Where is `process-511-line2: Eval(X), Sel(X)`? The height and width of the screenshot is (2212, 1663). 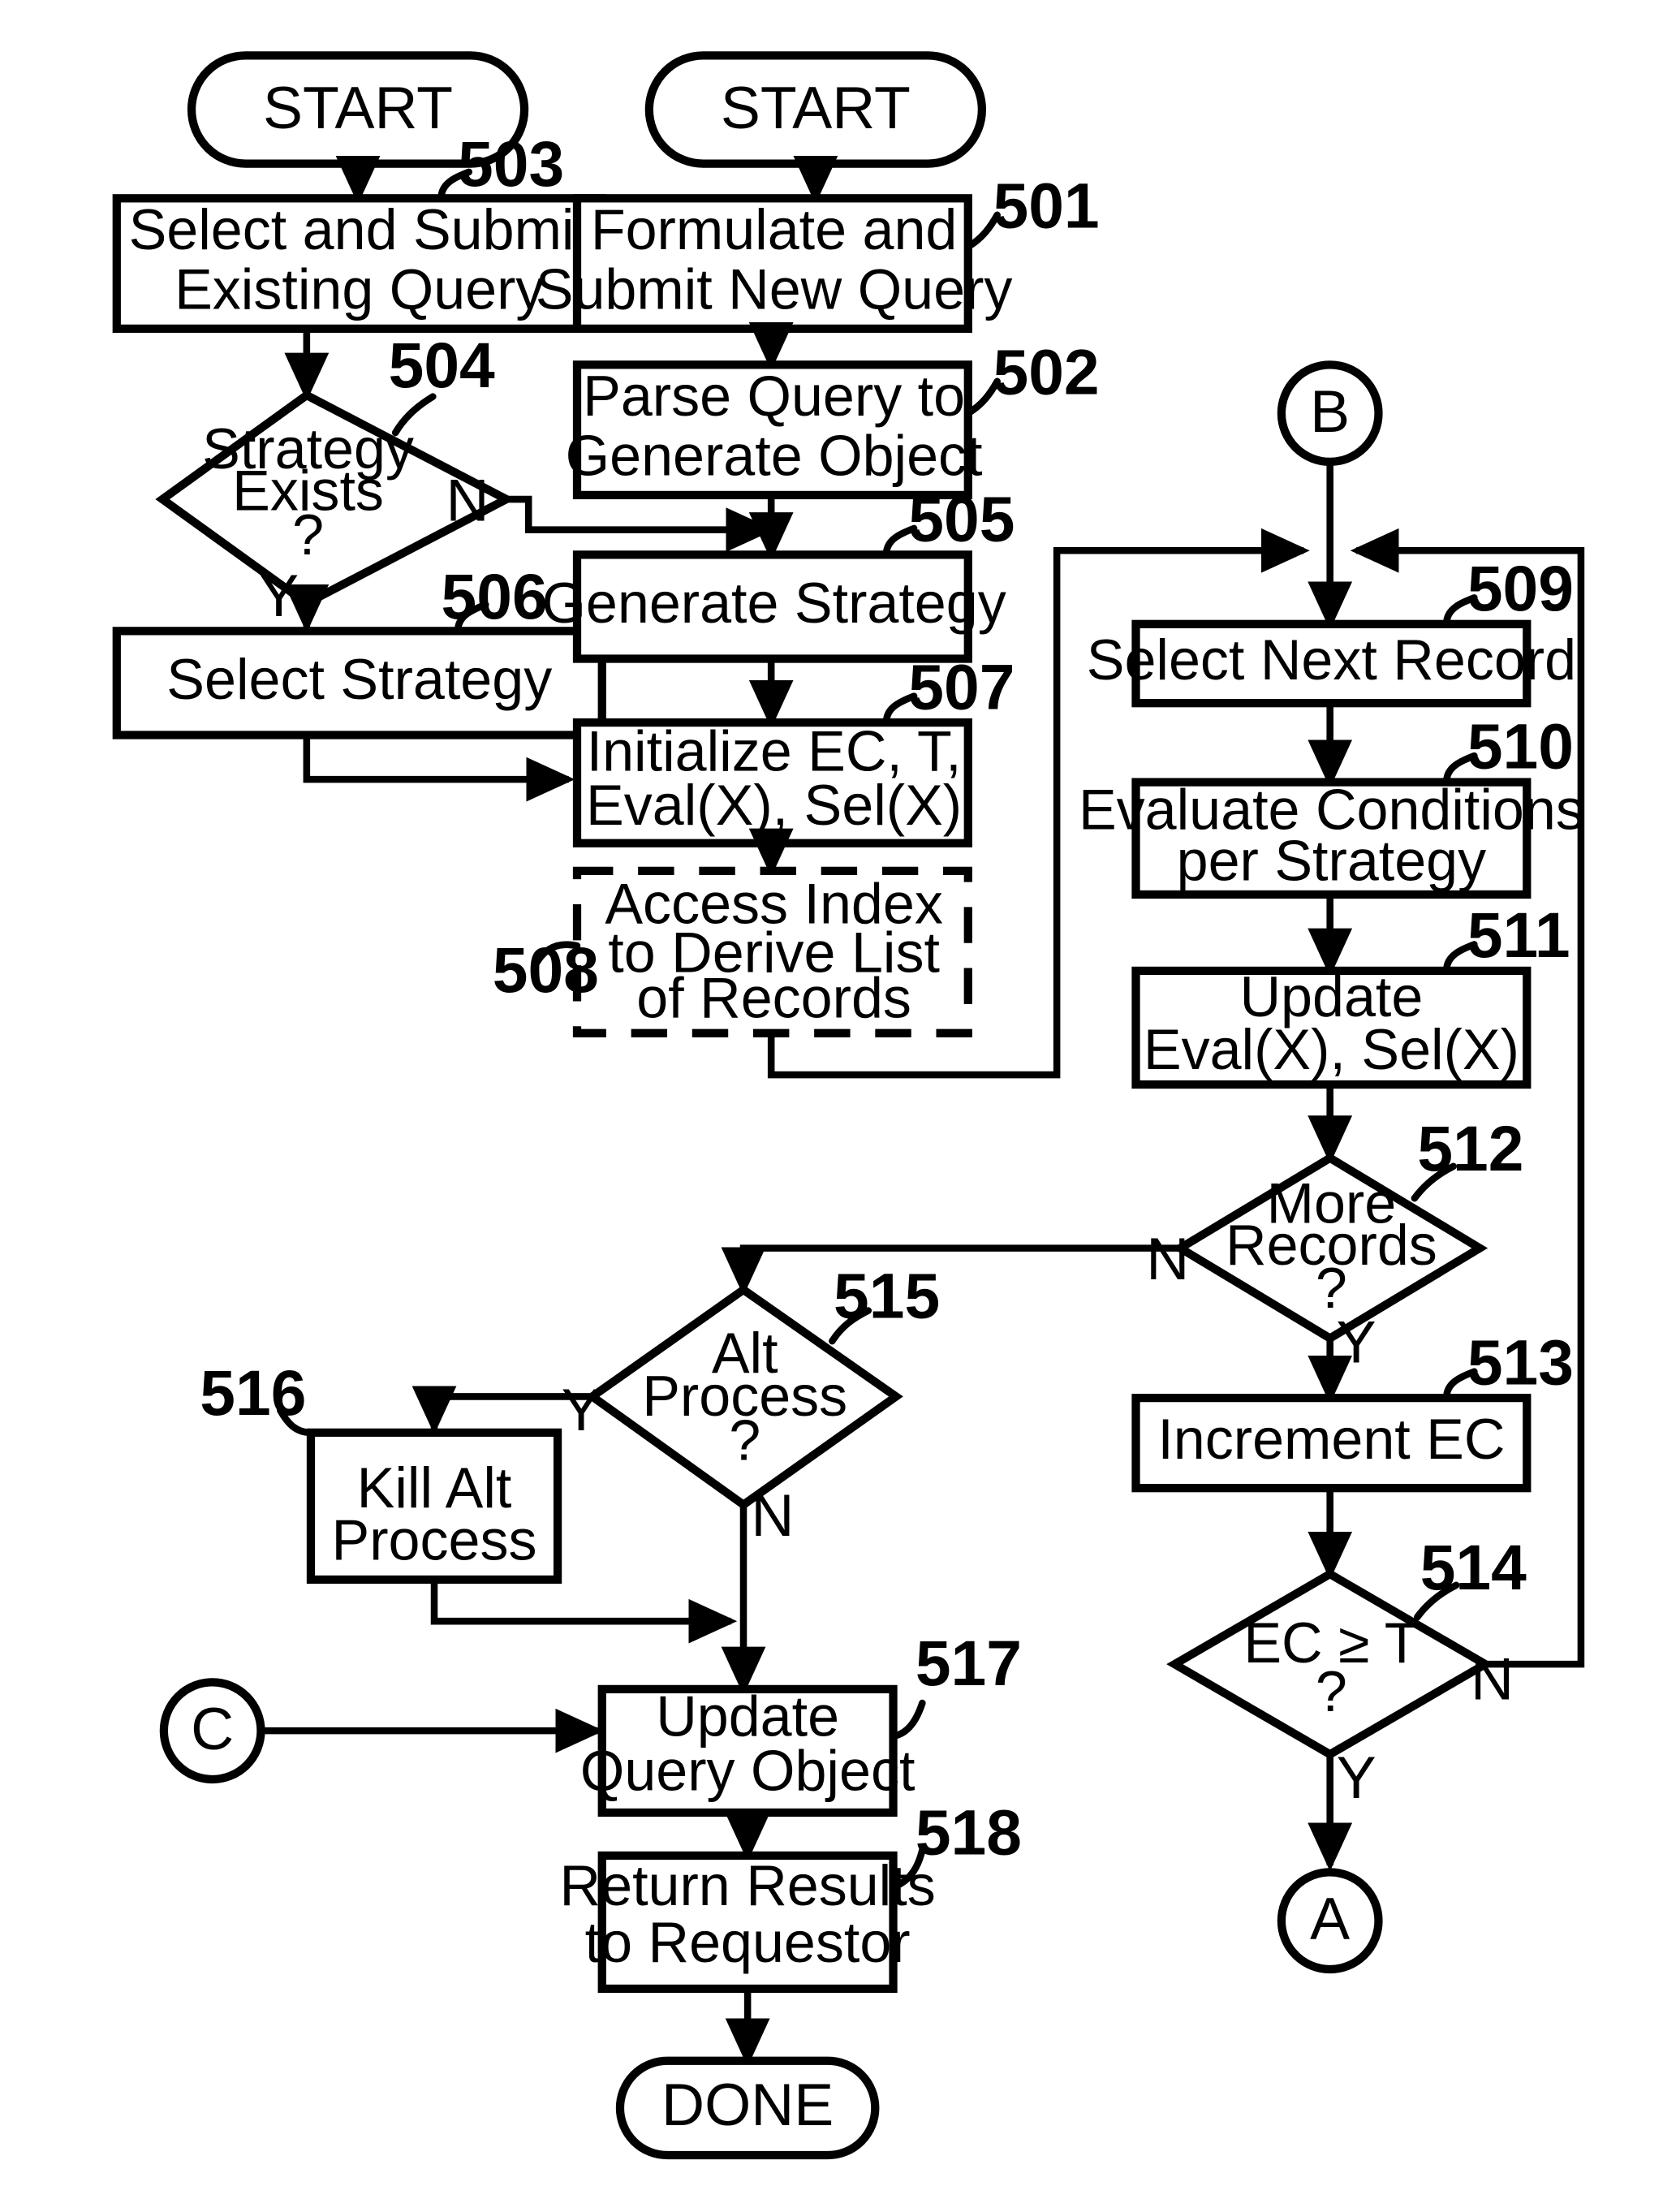 process-511-line2: Eval(X), Sel(X) is located at coordinates (1332, 1049).